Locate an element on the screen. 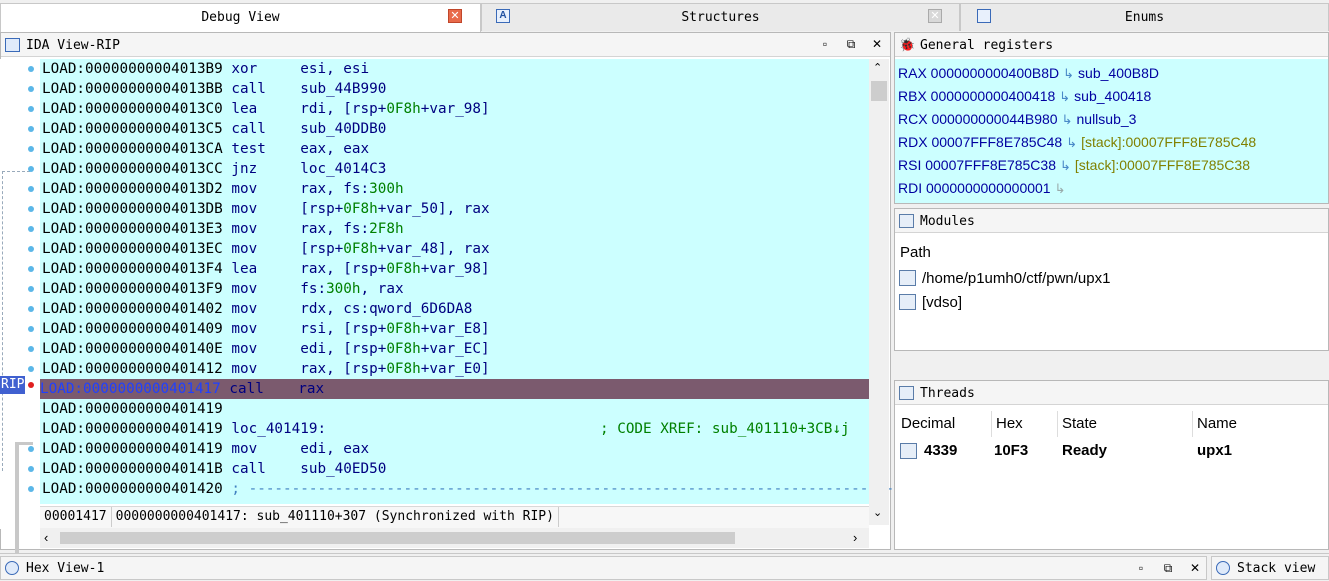  register-value: 00007FFF8E785C38 is located at coordinates (988, 165).